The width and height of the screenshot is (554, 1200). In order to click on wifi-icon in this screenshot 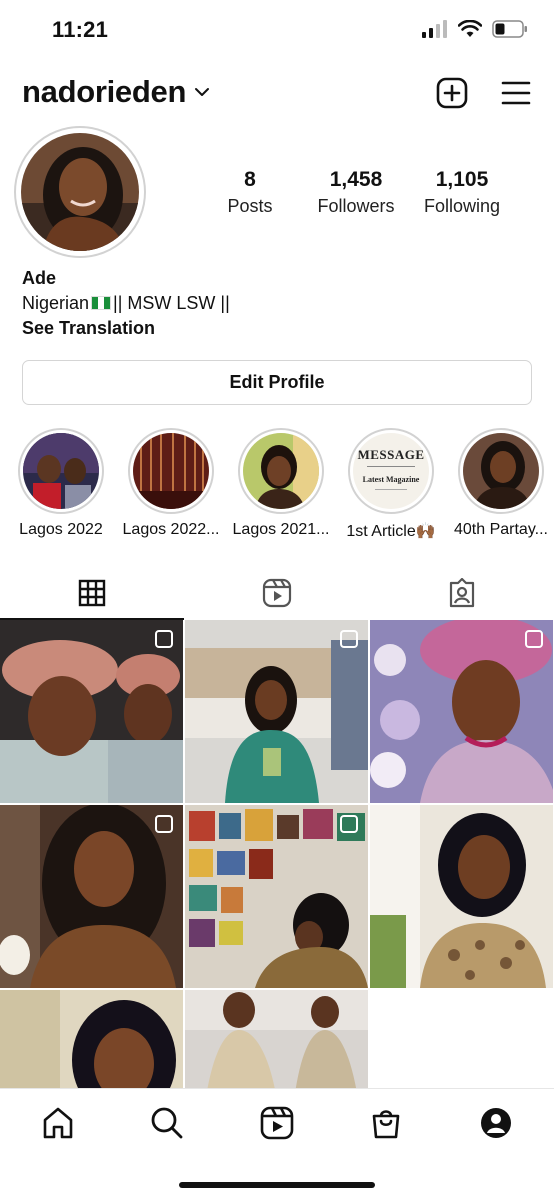, I will do `click(470, 28)`.